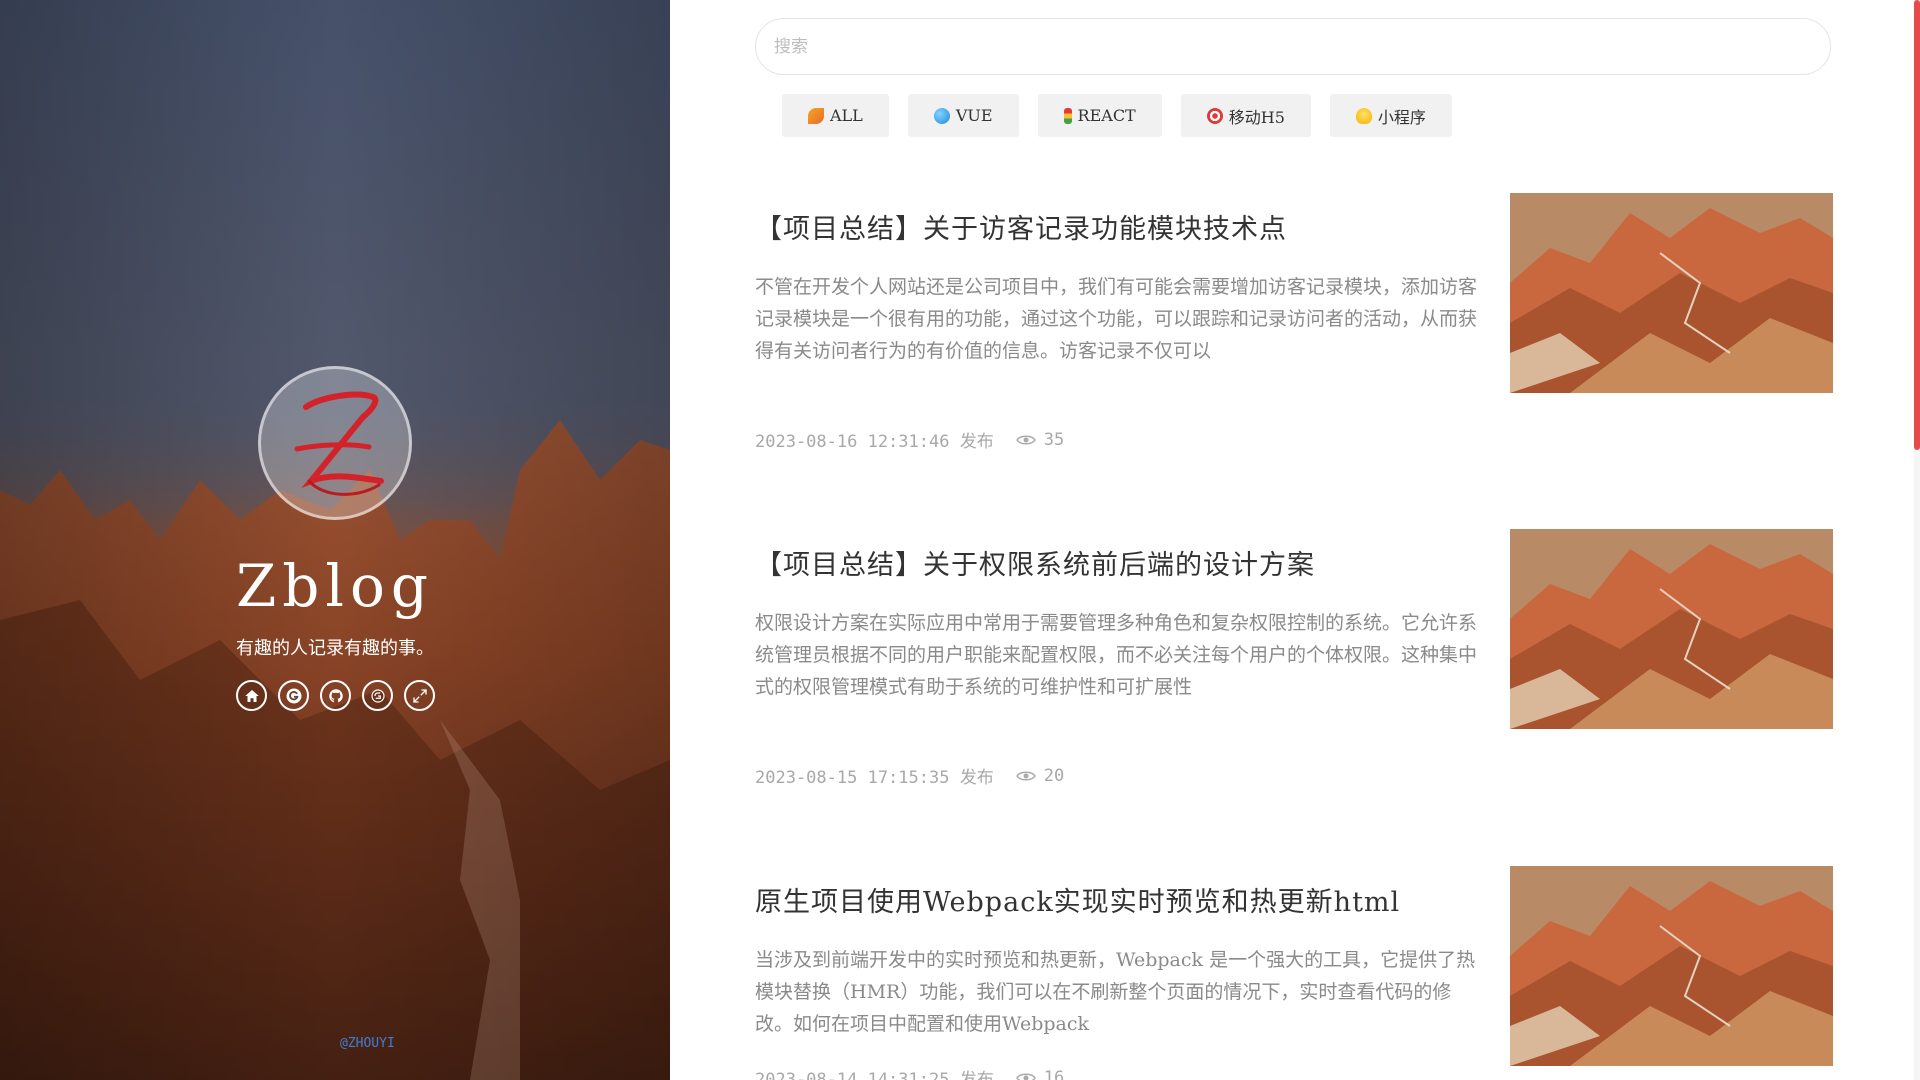  I want to click on tag-mini-program: 小程序, so click(1390, 115).